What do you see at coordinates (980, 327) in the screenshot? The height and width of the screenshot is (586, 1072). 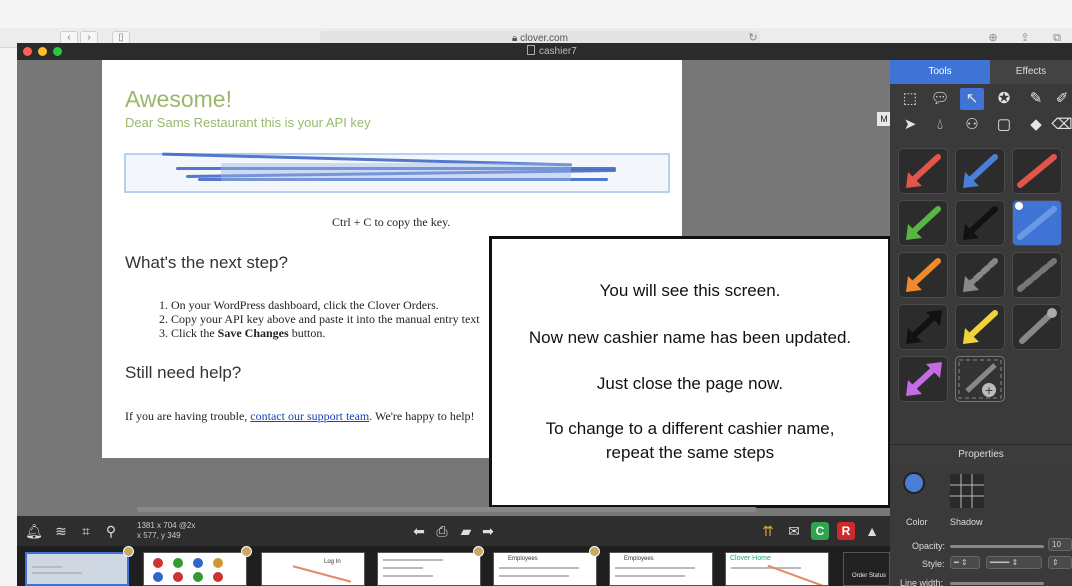 I see `arrow-style-yellow` at bounding box center [980, 327].